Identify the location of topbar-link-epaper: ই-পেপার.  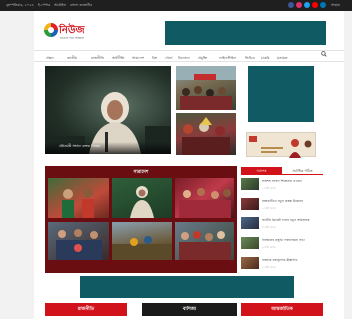
(44, 6).